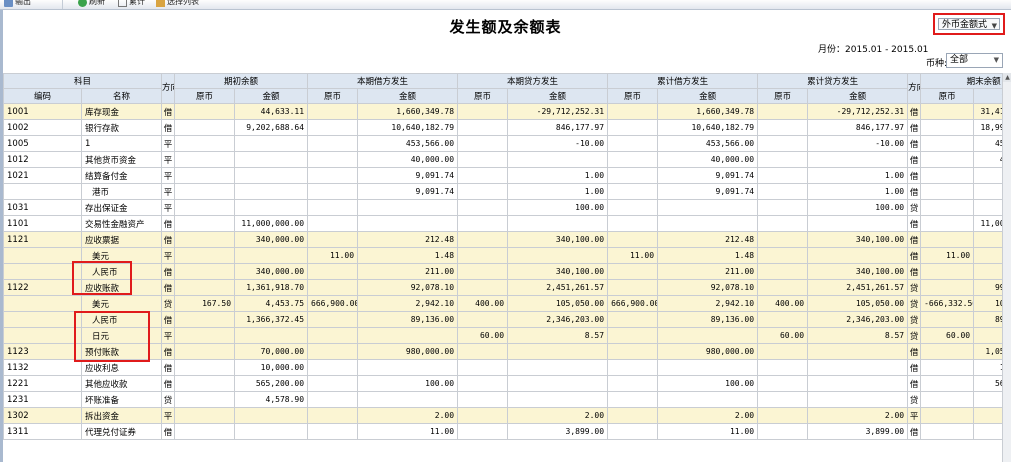 This screenshot has width=1011, height=462. Describe the element at coordinates (42, 143) in the screenshot. I see `account-code: 1005` at that location.